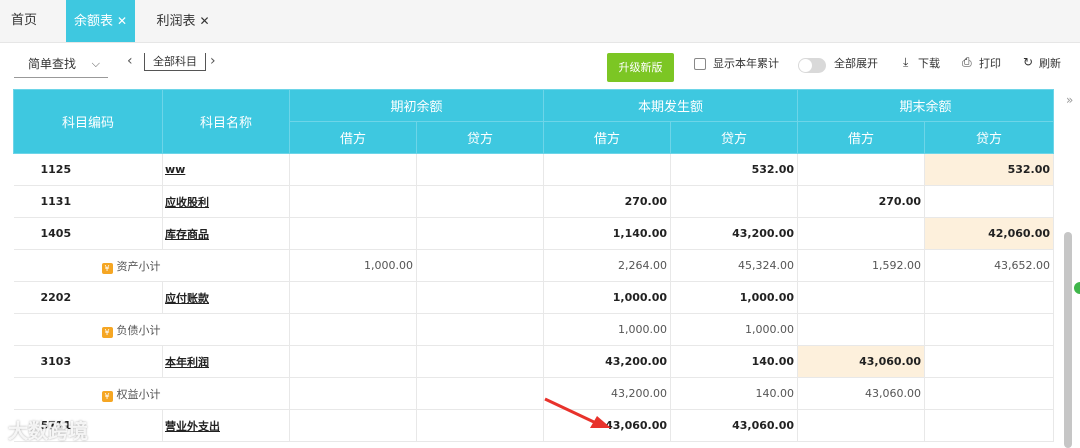  What do you see at coordinates (100, 21) in the screenshot?
I see `tab-balance-sheet: 余额表 ✕` at bounding box center [100, 21].